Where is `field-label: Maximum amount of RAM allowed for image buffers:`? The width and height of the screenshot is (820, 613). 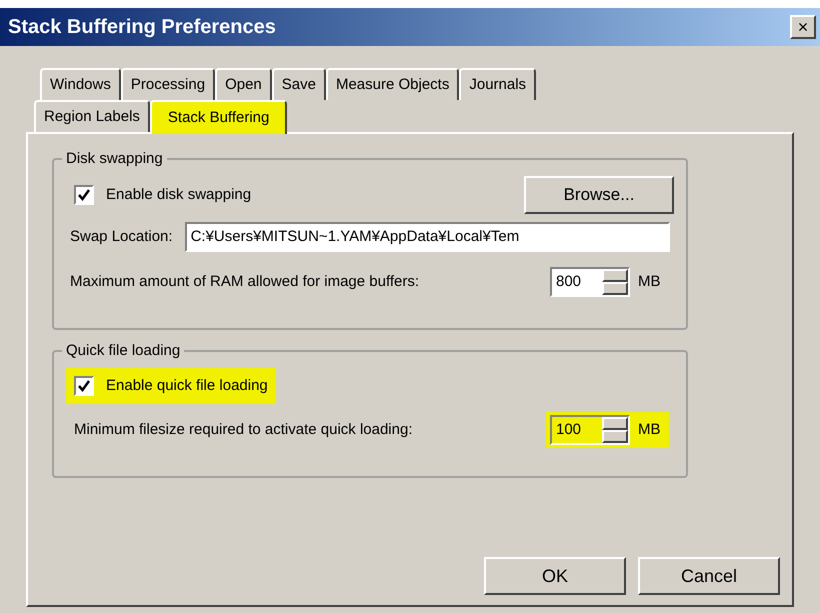
field-label: Maximum amount of RAM allowed for image buffers: is located at coordinates (244, 282).